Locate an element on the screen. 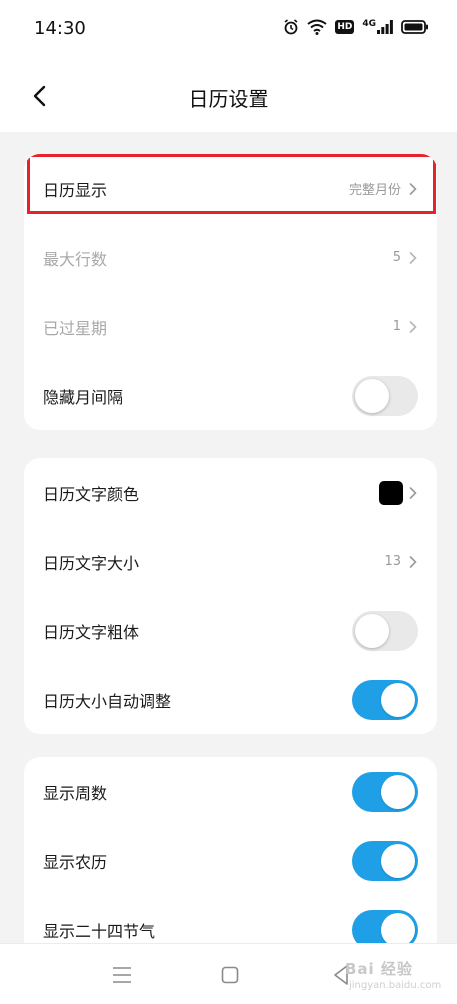 This screenshot has height=1004, width=457. row-label: 日历文字大小 is located at coordinates (91, 563).